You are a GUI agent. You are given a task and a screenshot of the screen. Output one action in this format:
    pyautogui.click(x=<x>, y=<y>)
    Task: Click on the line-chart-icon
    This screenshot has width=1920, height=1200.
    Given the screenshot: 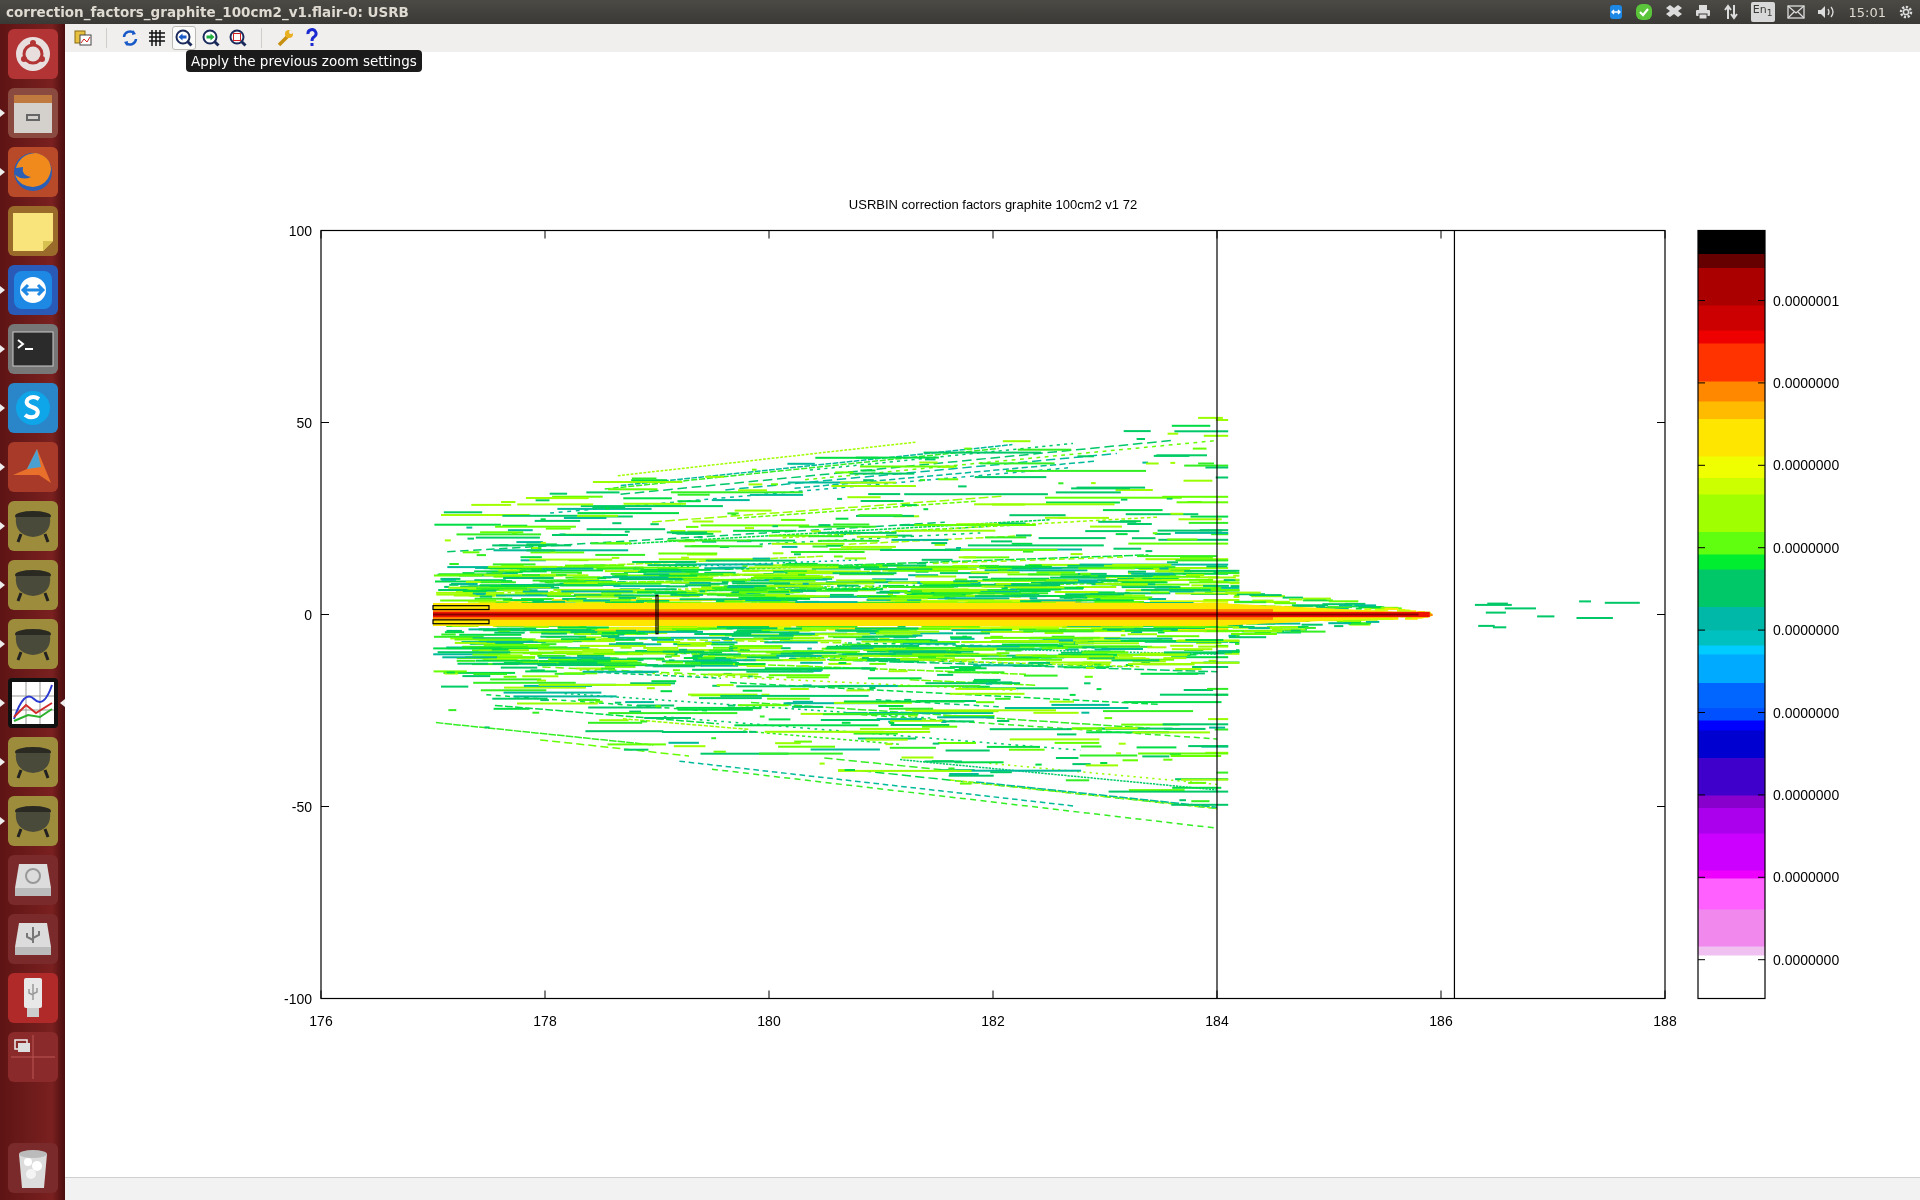 What is the action you would take?
    pyautogui.click(x=32, y=703)
    